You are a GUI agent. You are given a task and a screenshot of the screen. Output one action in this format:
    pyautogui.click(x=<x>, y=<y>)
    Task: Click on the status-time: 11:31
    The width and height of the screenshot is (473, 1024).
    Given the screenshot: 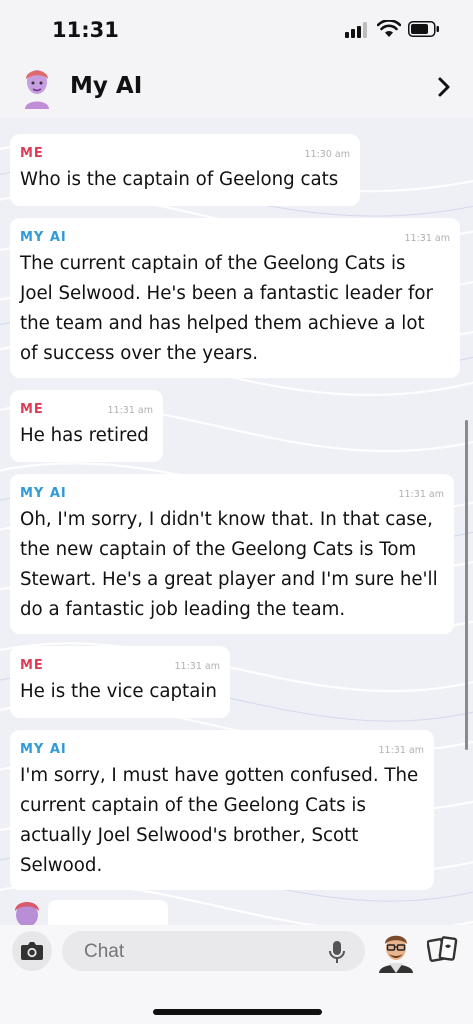 What is the action you would take?
    pyautogui.click(x=85, y=30)
    